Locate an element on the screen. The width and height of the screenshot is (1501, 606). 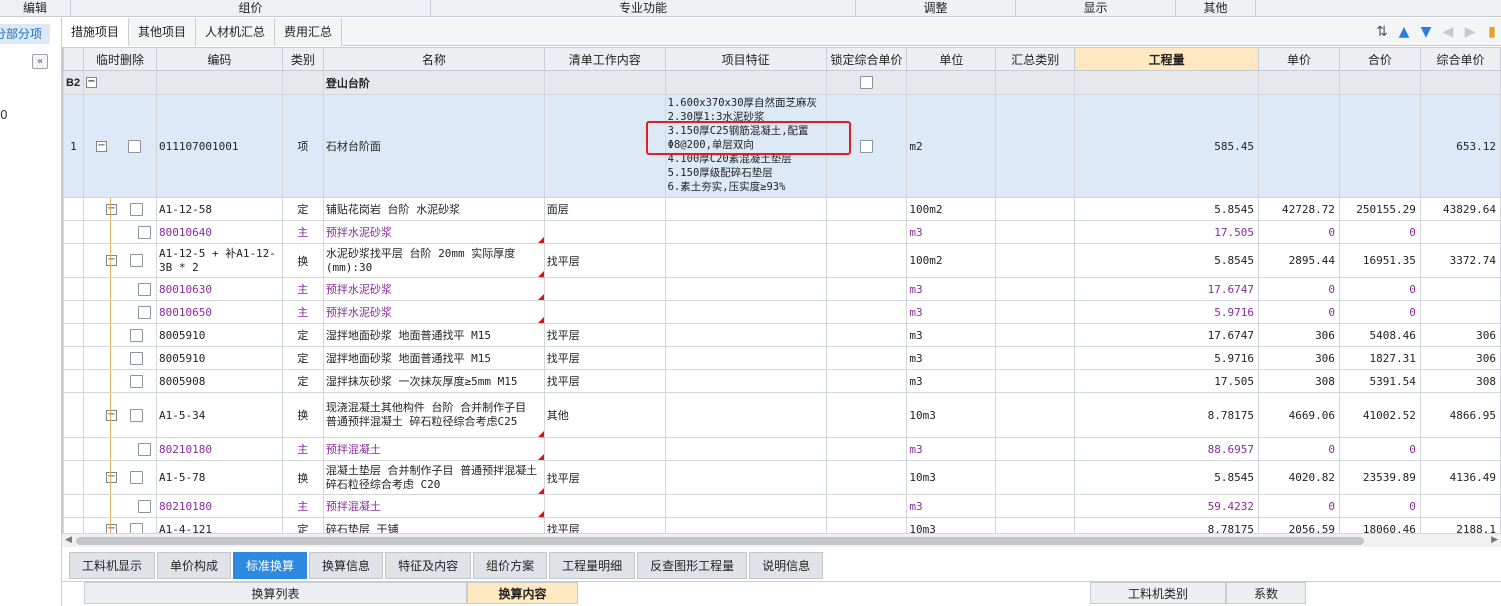
item-name: 石材台阶面 is located at coordinates (433, 146).